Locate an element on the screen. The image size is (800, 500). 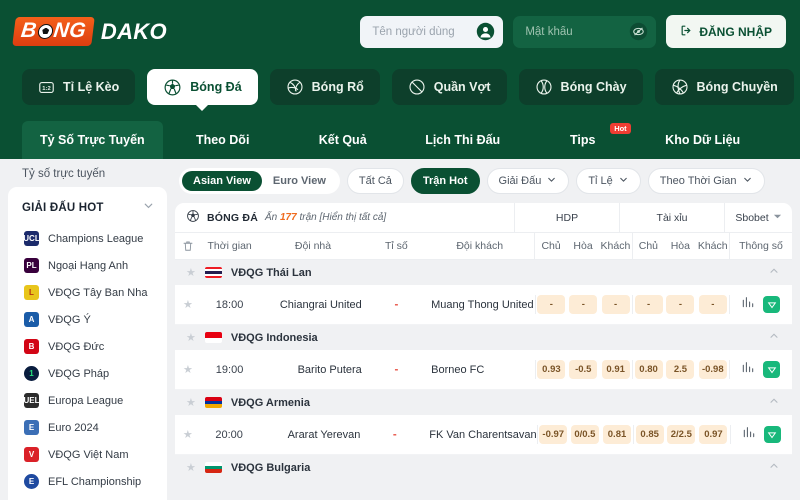
group-header-sbobet: Sbobet is located at coordinates (758, 218).